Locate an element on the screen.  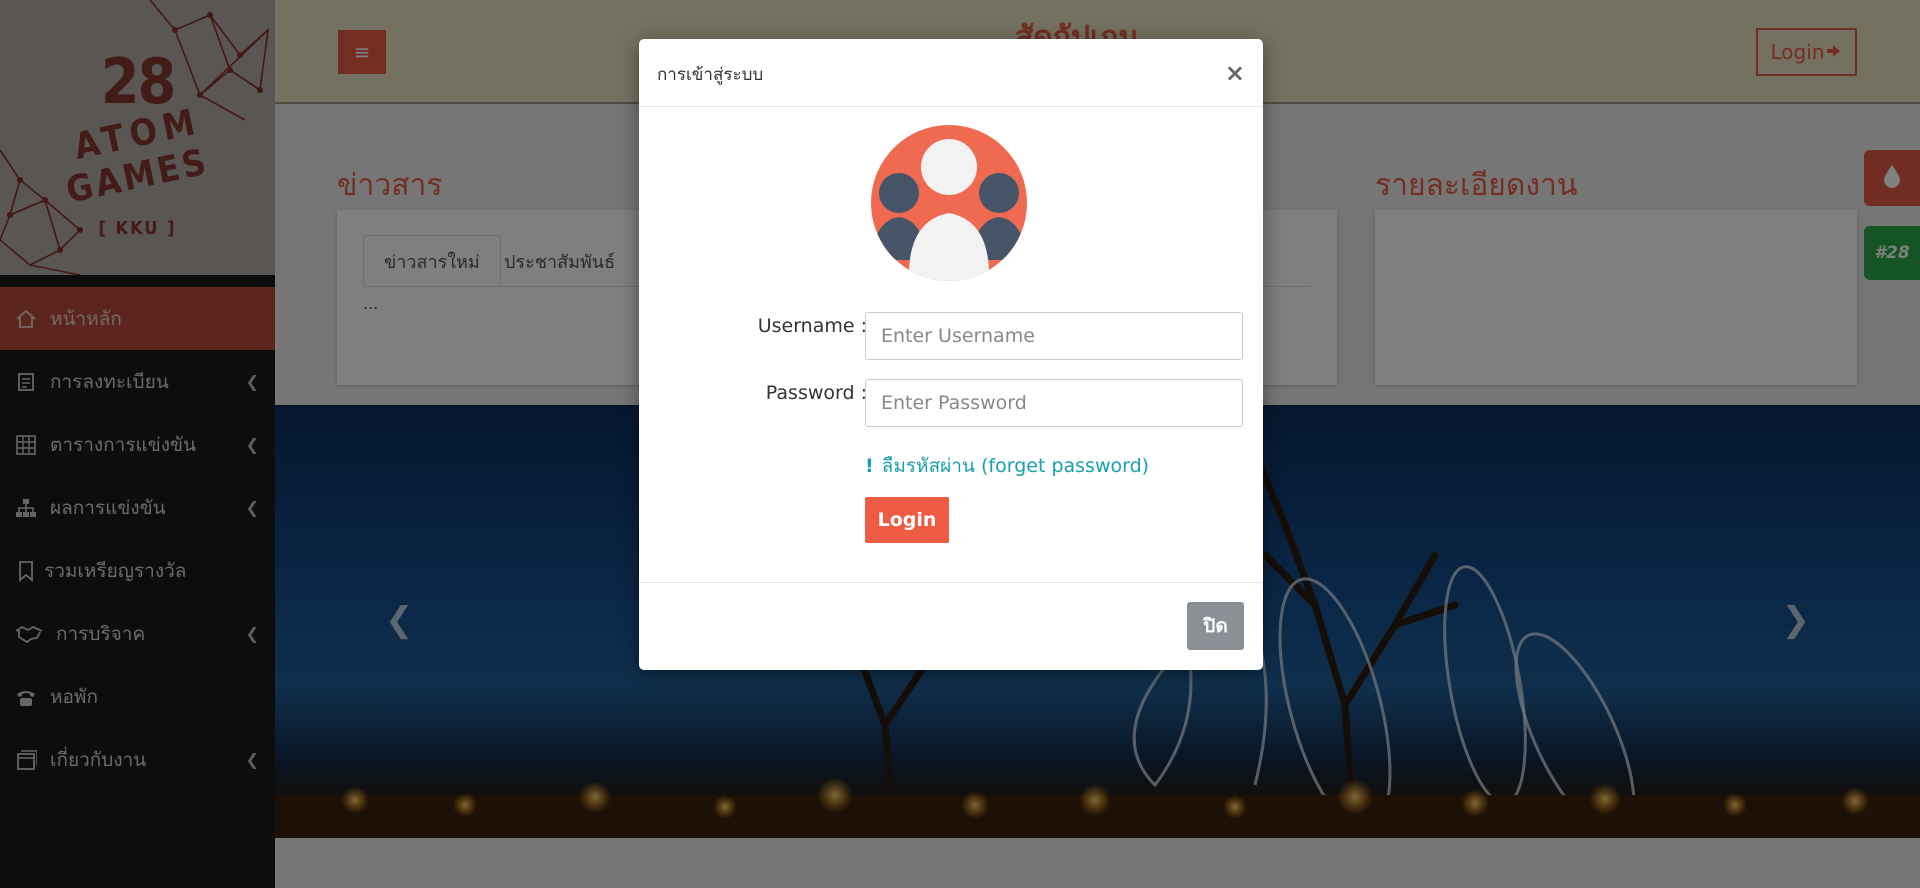
modal-header: การเข้าสู่ระบบ × is located at coordinates (951, 73).